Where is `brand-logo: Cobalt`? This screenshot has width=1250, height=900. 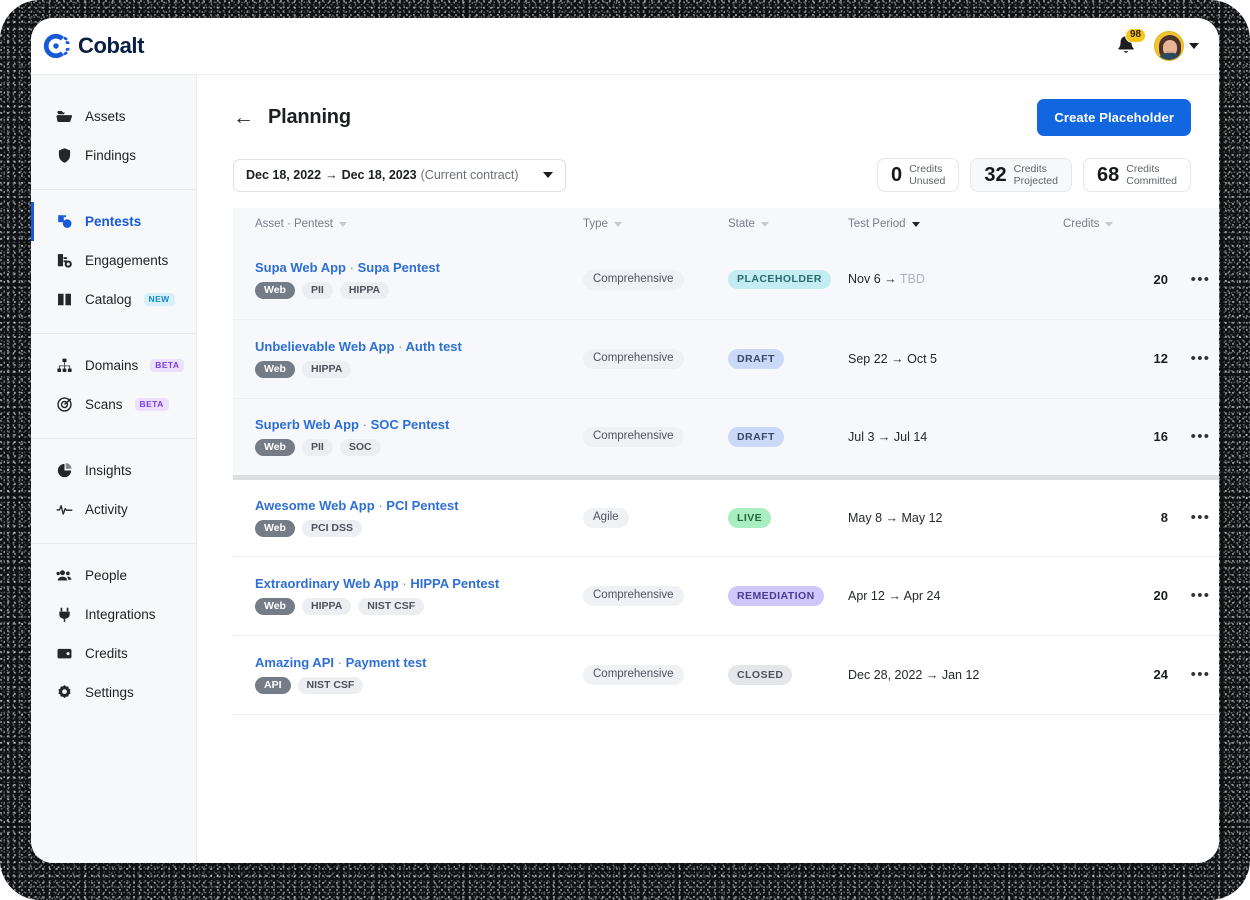 brand-logo: Cobalt is located at coordinates (93, 46).